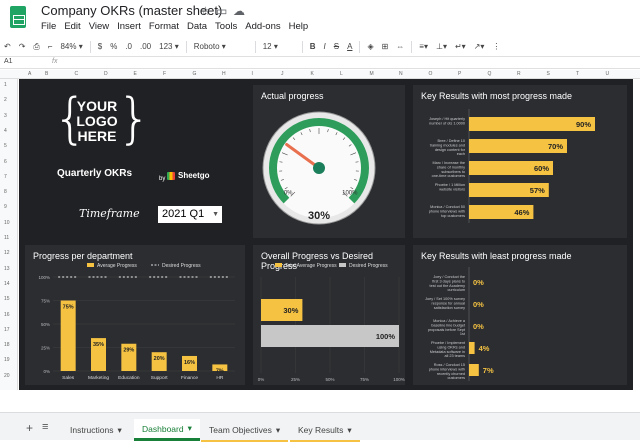 The width and height of the screenshot is (640, 442). Describe the element at coordinates (336, 46) in the screenshot. I see `strikethrough-button: S` at that location.